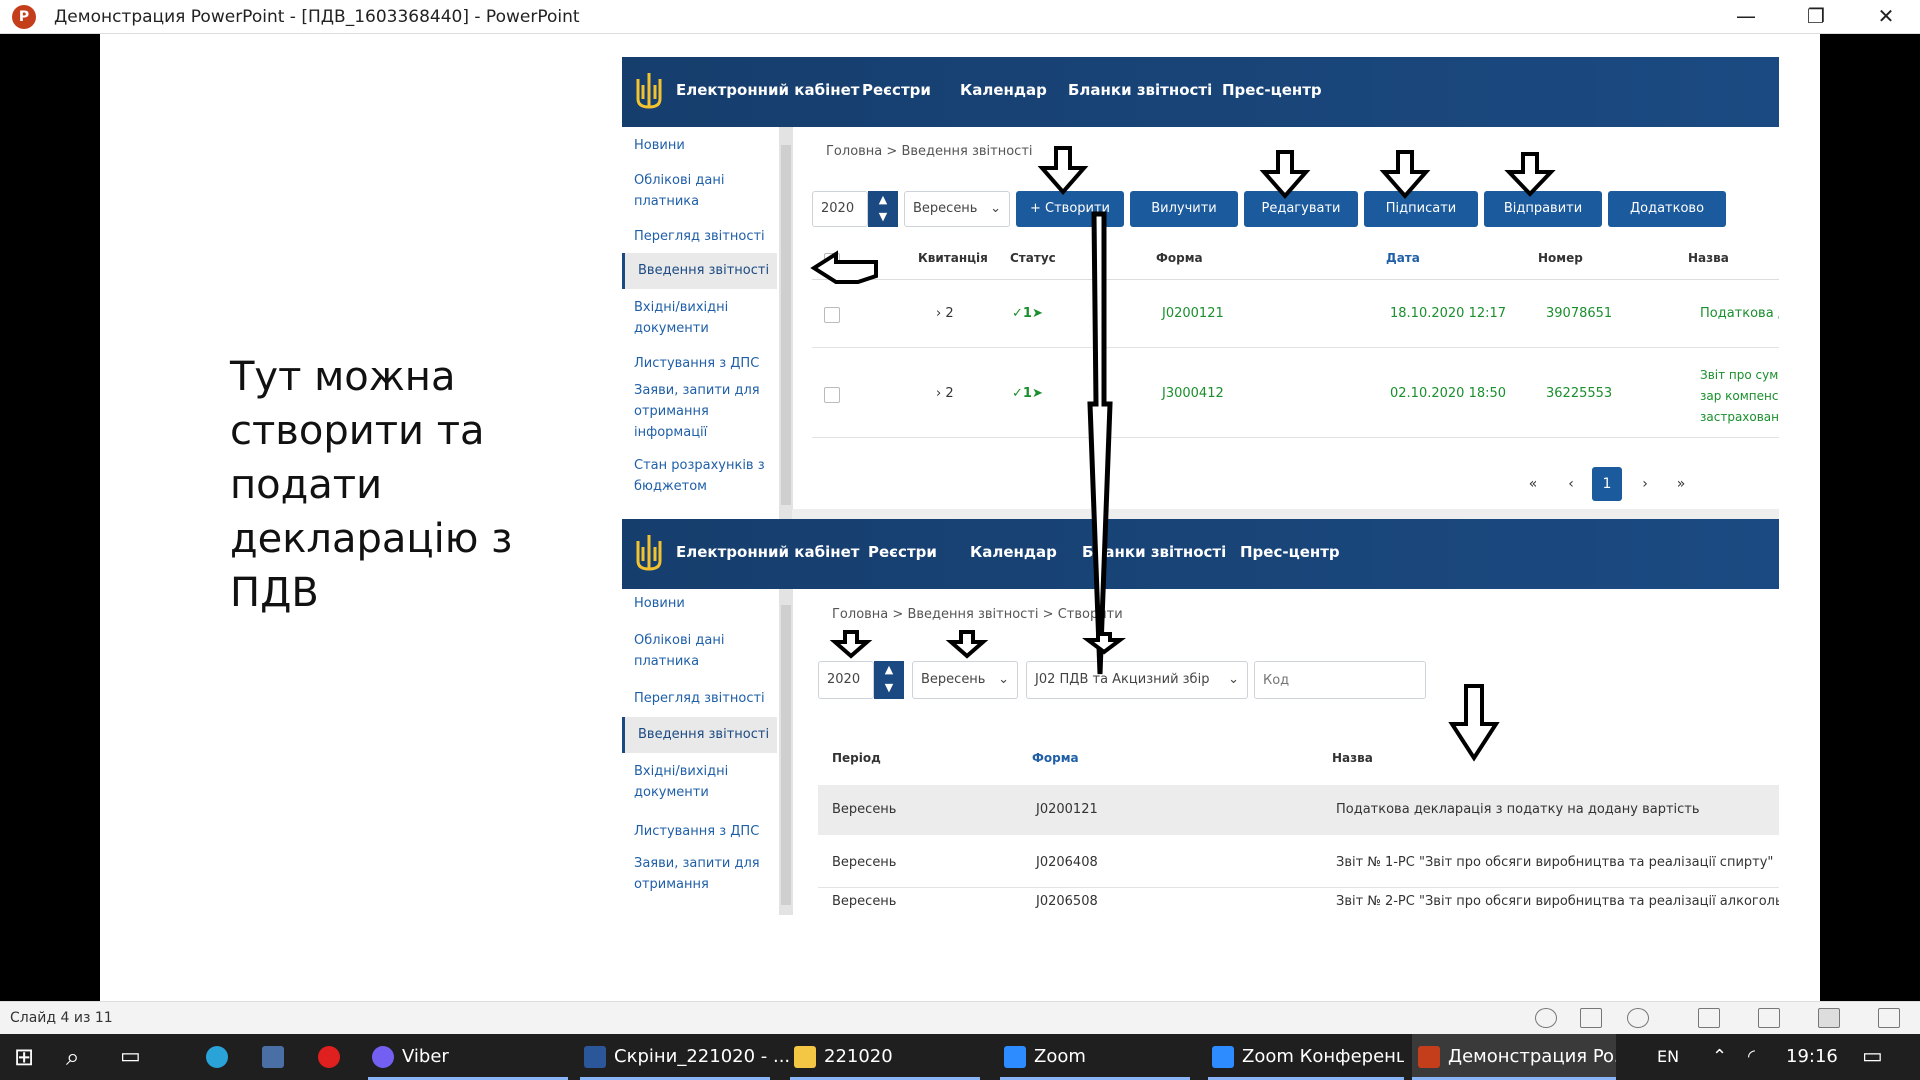  What do you see at coordinates (221, 1057) in the screenshot?
I see `edge-icon` at bounding box center [221, 1057].